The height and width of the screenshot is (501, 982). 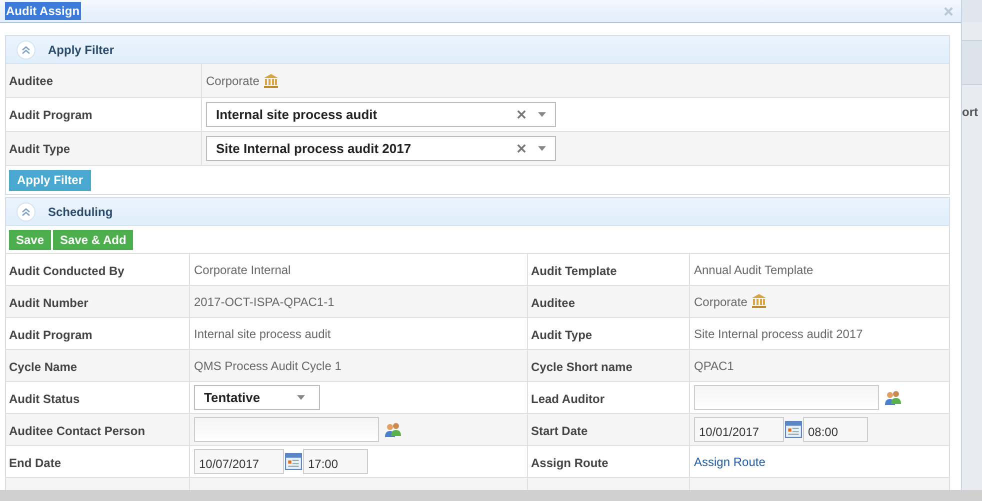 What do you see at coordinates (581, 367) in the screenshot?
I see `field-label: Cycle Short name` at bounding box center [581, 367].